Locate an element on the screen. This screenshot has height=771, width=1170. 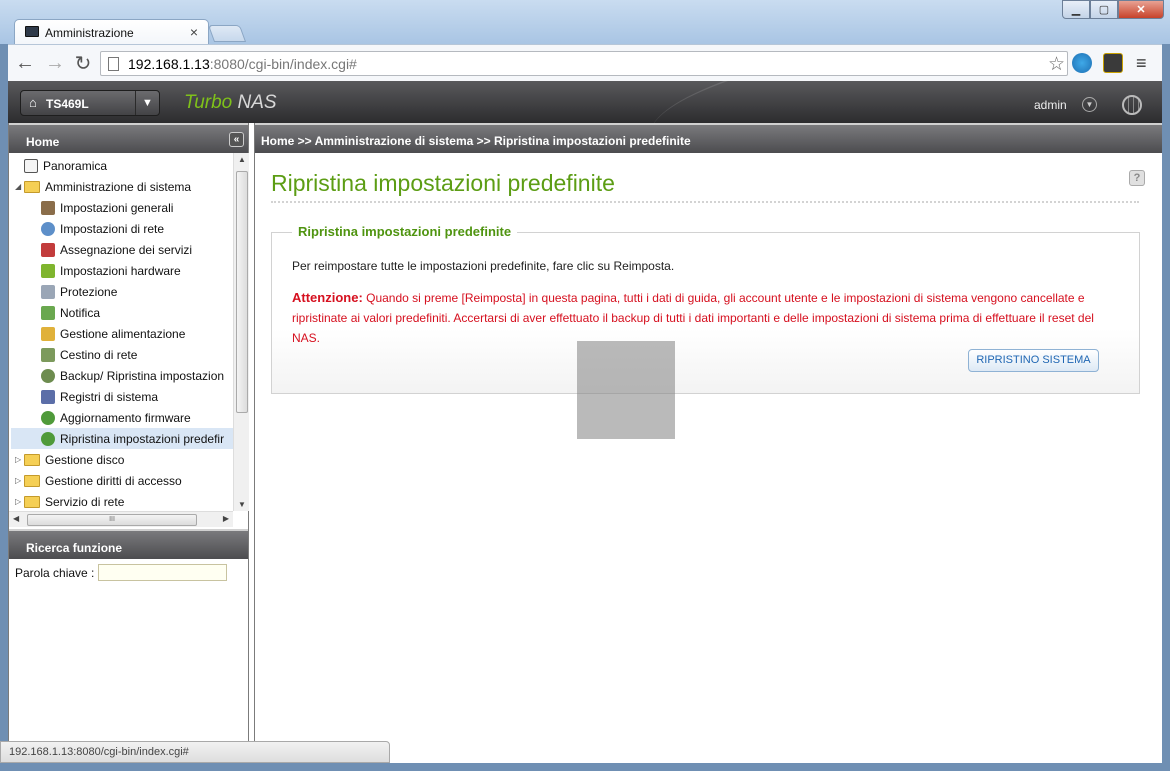
status-bar: 192.168.1.13:8080/cgi-bin/index.cgi# is located at coordinates (195, 752).